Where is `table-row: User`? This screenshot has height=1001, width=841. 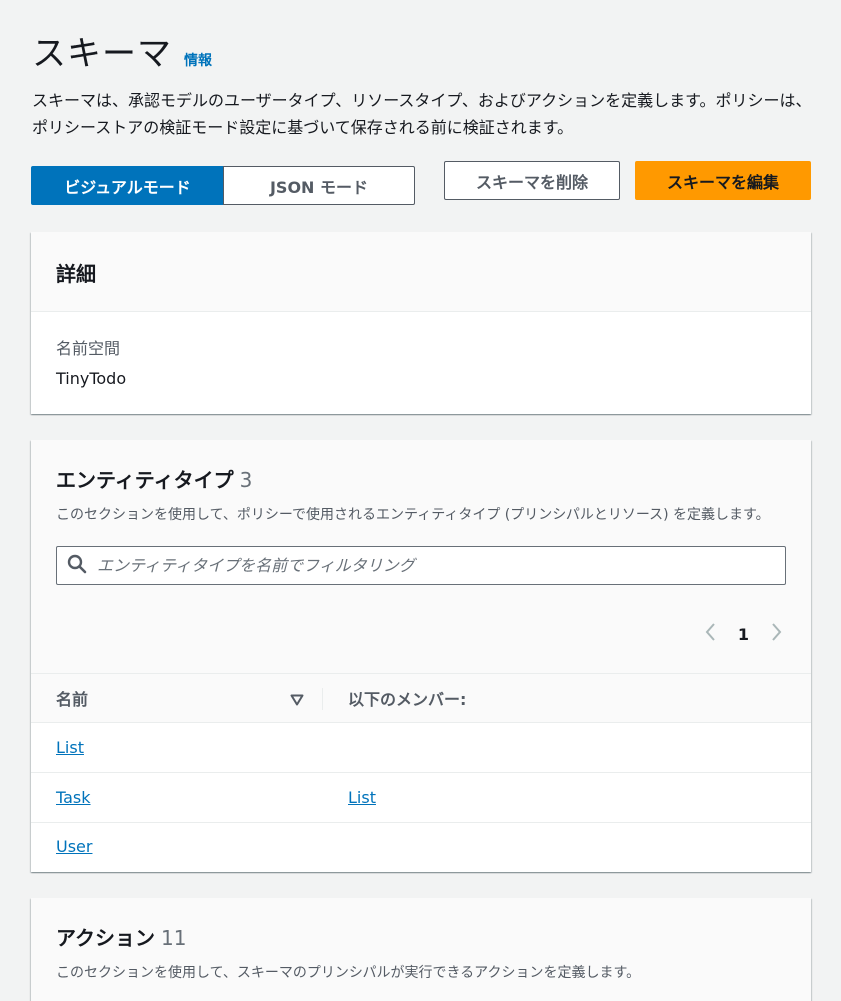
table-row: User is located at coordinates (421, 847).